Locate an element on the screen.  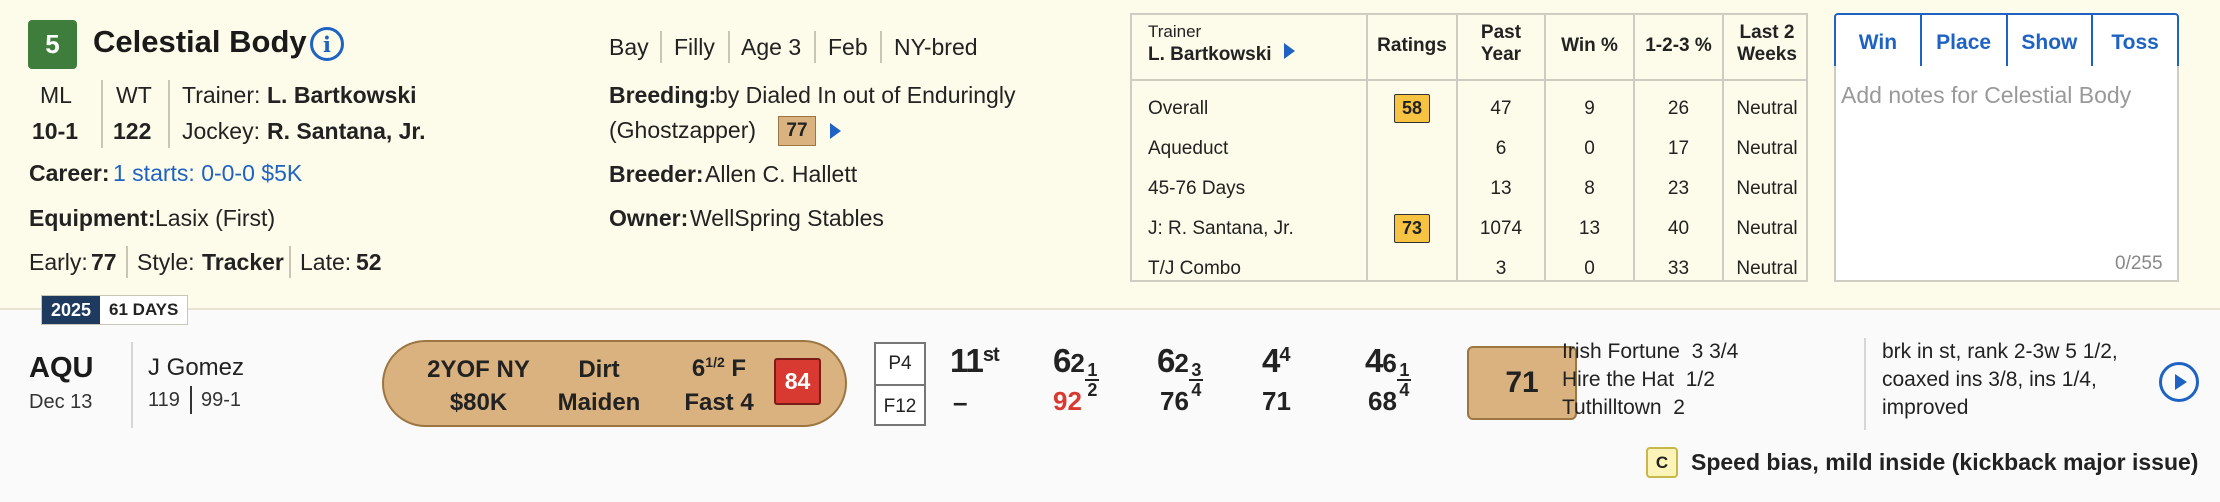
finisher-3: Tuthilltown 2 is located at coordinates (1623, 408).